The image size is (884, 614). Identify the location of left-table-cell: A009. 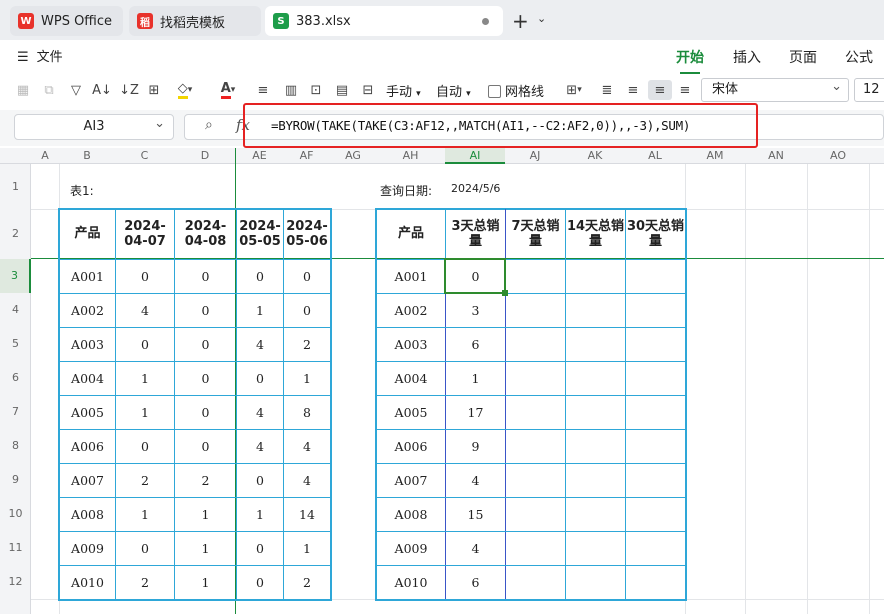
(87, 548).